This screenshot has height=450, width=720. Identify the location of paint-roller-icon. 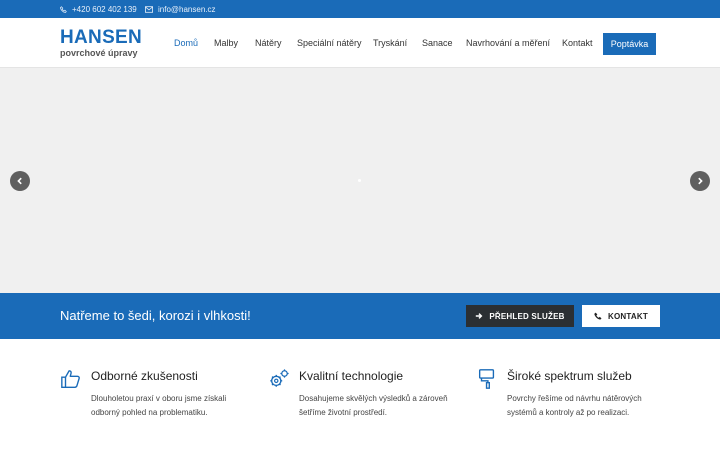
(486, 379).